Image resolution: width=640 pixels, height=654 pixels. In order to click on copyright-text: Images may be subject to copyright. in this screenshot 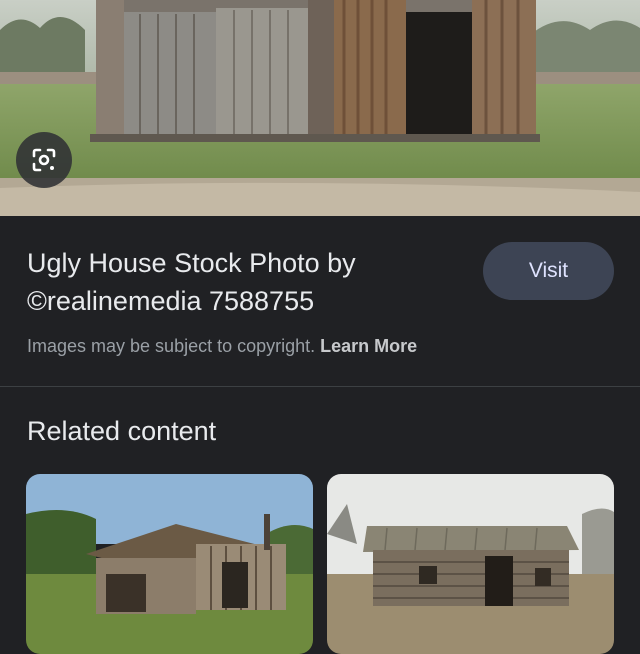, I will do `click(171, 346)`.